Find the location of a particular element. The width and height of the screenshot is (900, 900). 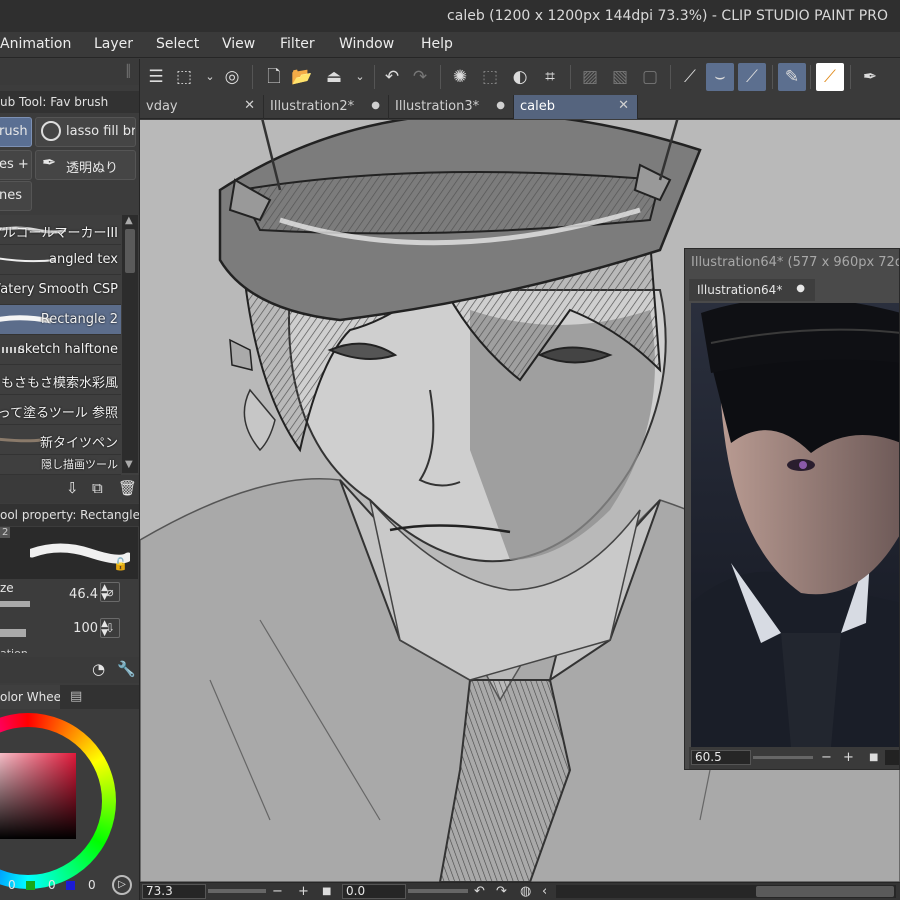

snap-icon: ▢ is located at coordinates (650, 77).